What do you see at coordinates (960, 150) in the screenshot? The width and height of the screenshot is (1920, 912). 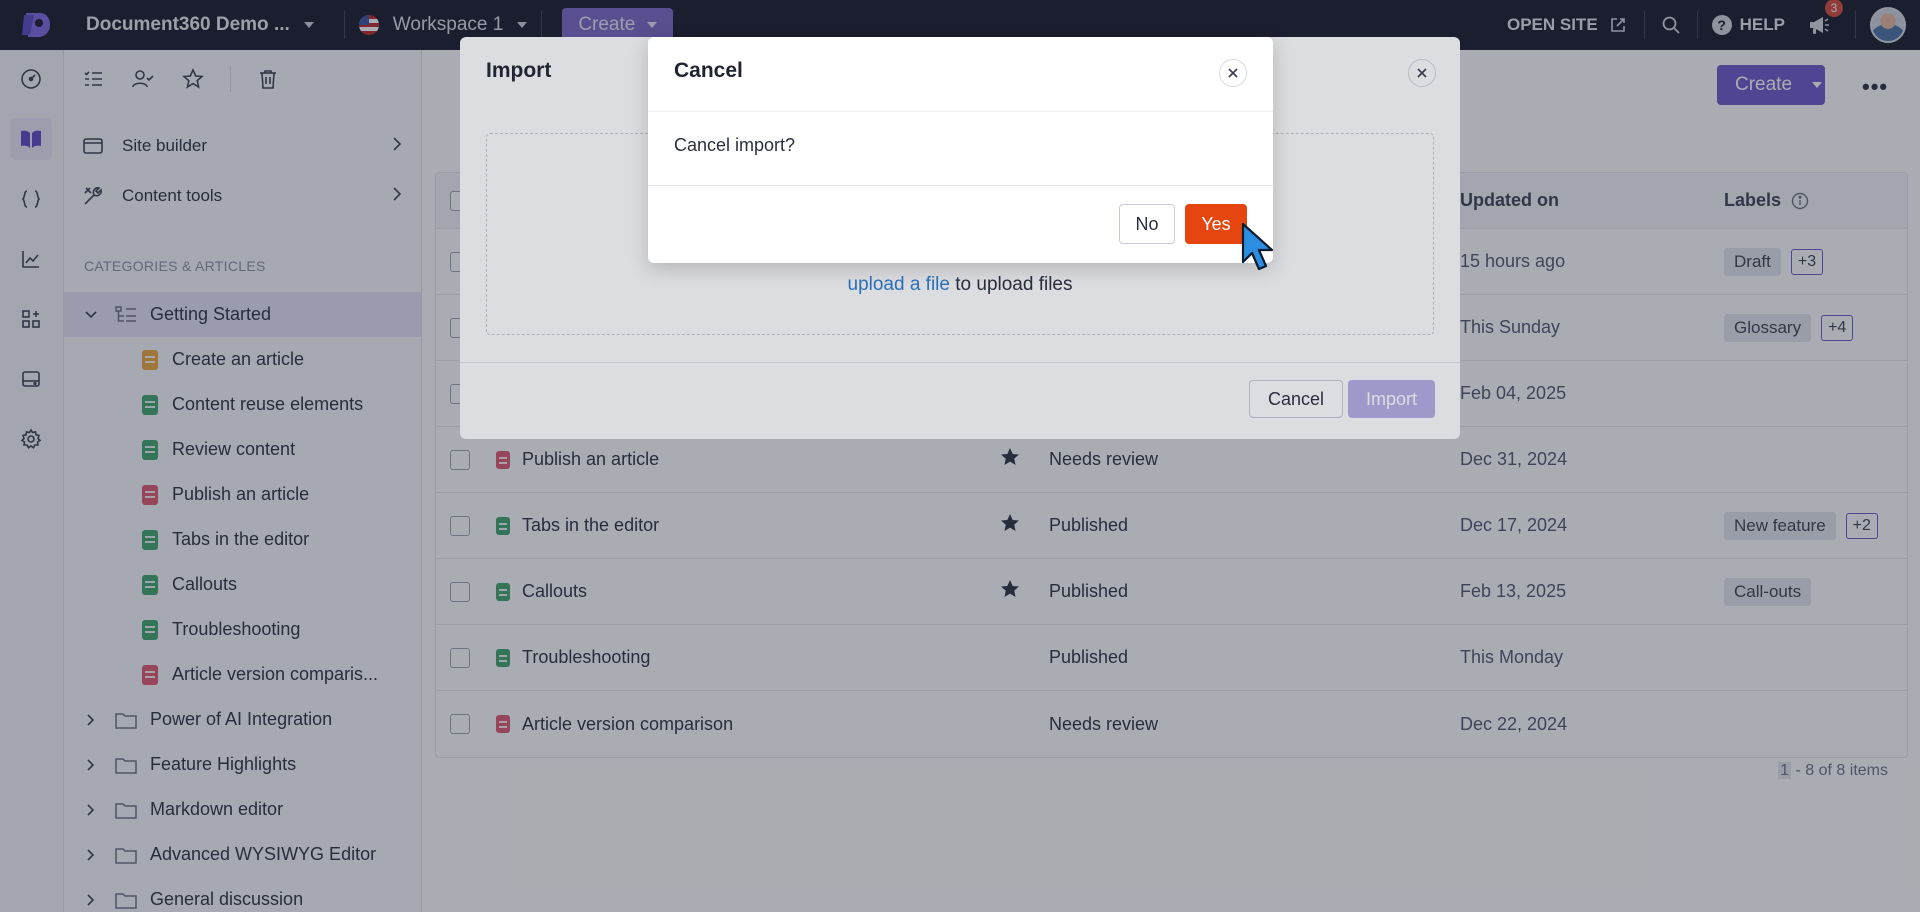 I see `cancel-confirm-dialog: Cancel Cancel import? No Yes` at bounding box center [960, 150].